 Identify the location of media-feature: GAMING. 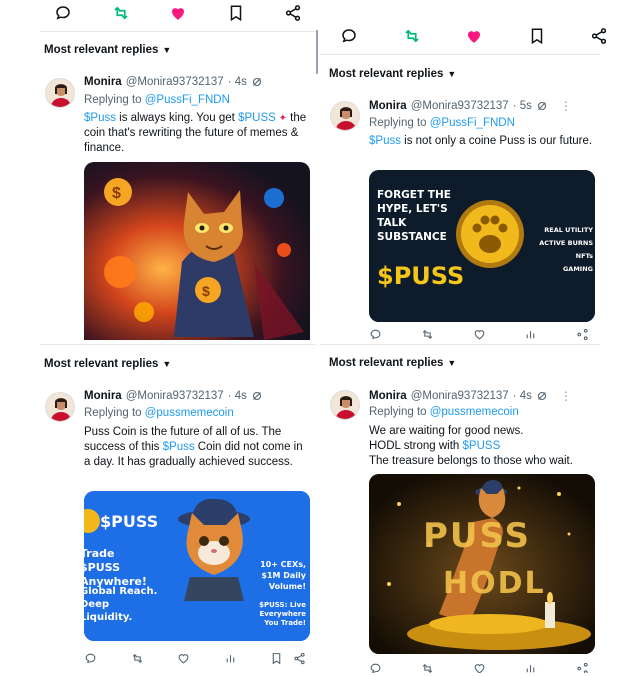
(577, 269).